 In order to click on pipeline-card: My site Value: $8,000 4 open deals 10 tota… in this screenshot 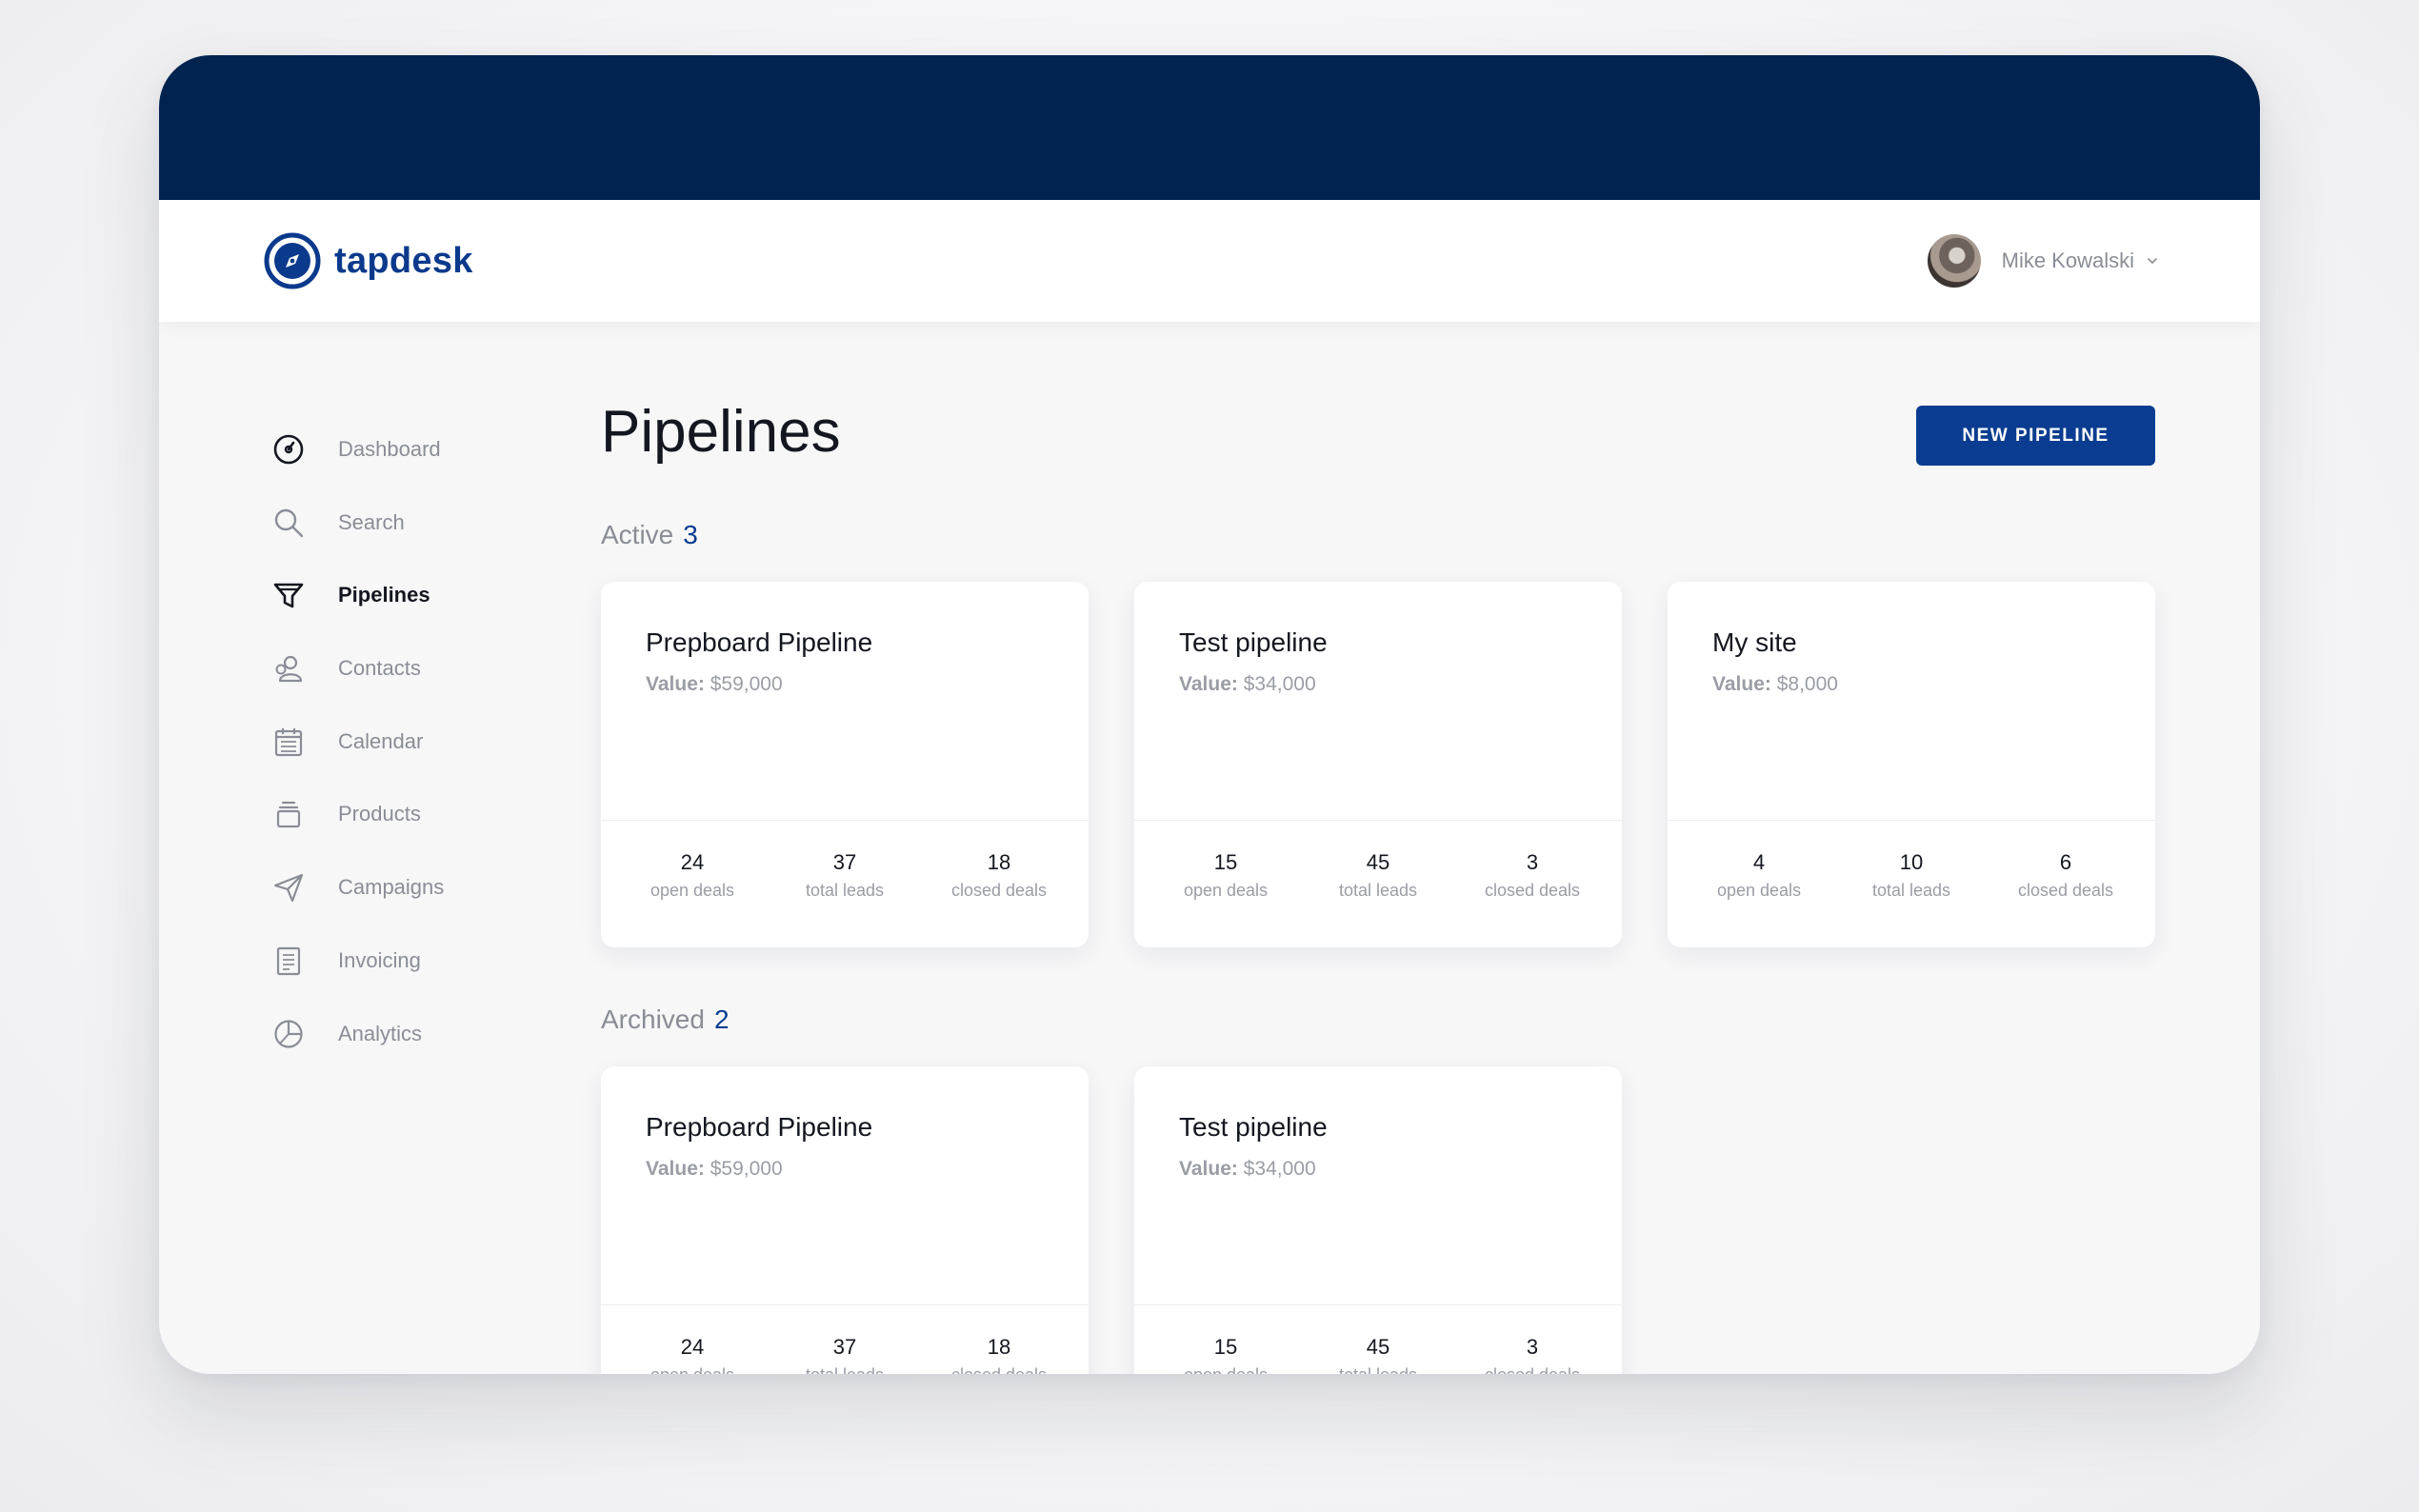, I will do `click(1911, 764)`.